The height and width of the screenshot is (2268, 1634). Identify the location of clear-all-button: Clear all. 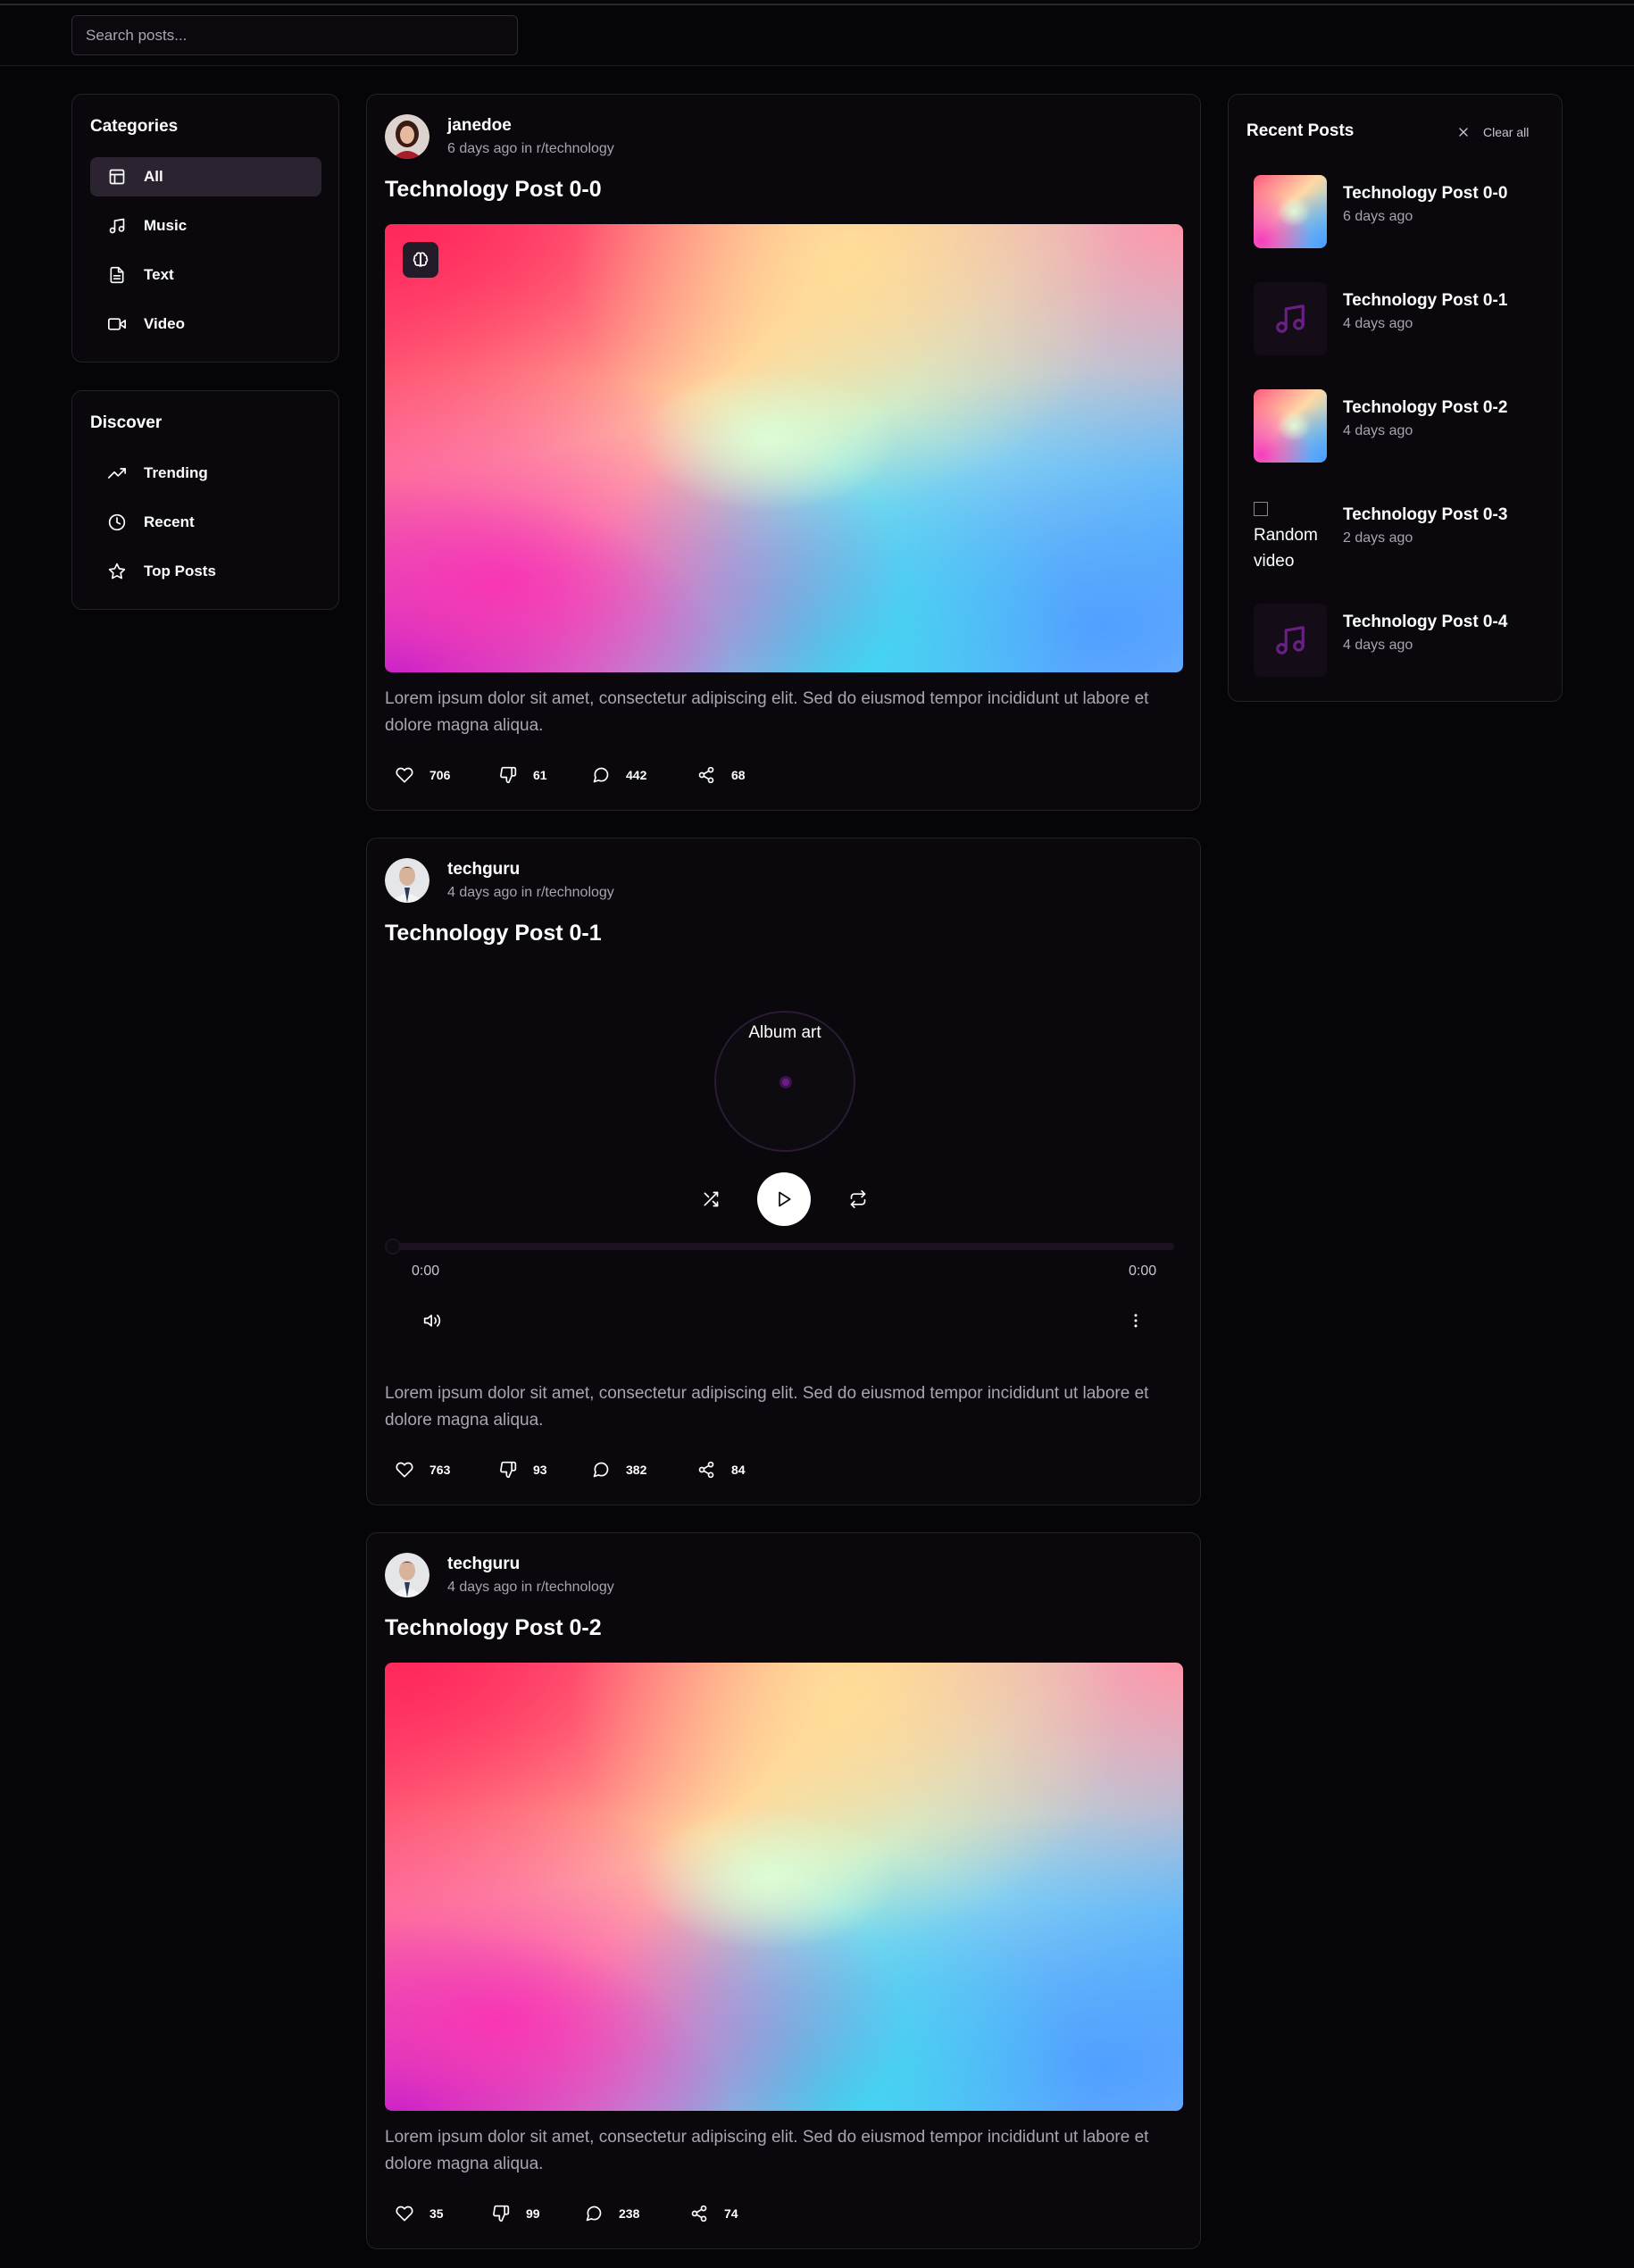
(1492, 132).